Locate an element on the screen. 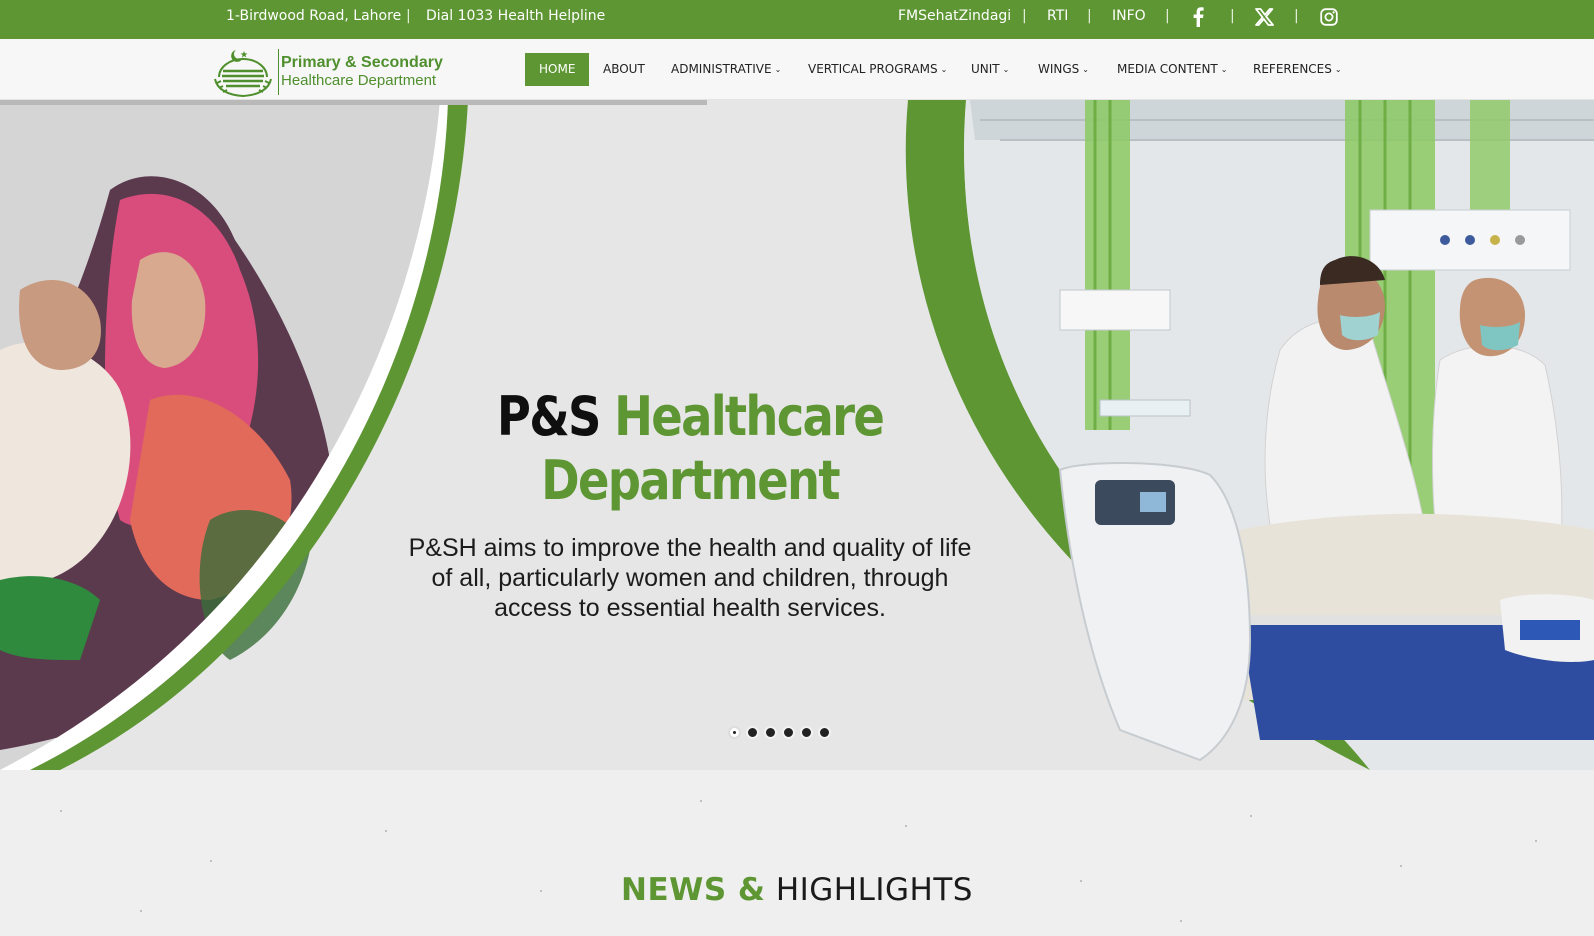 This screenshot has height=936, width=1594. info-link: INFO is located at coordinates (1129, 16).